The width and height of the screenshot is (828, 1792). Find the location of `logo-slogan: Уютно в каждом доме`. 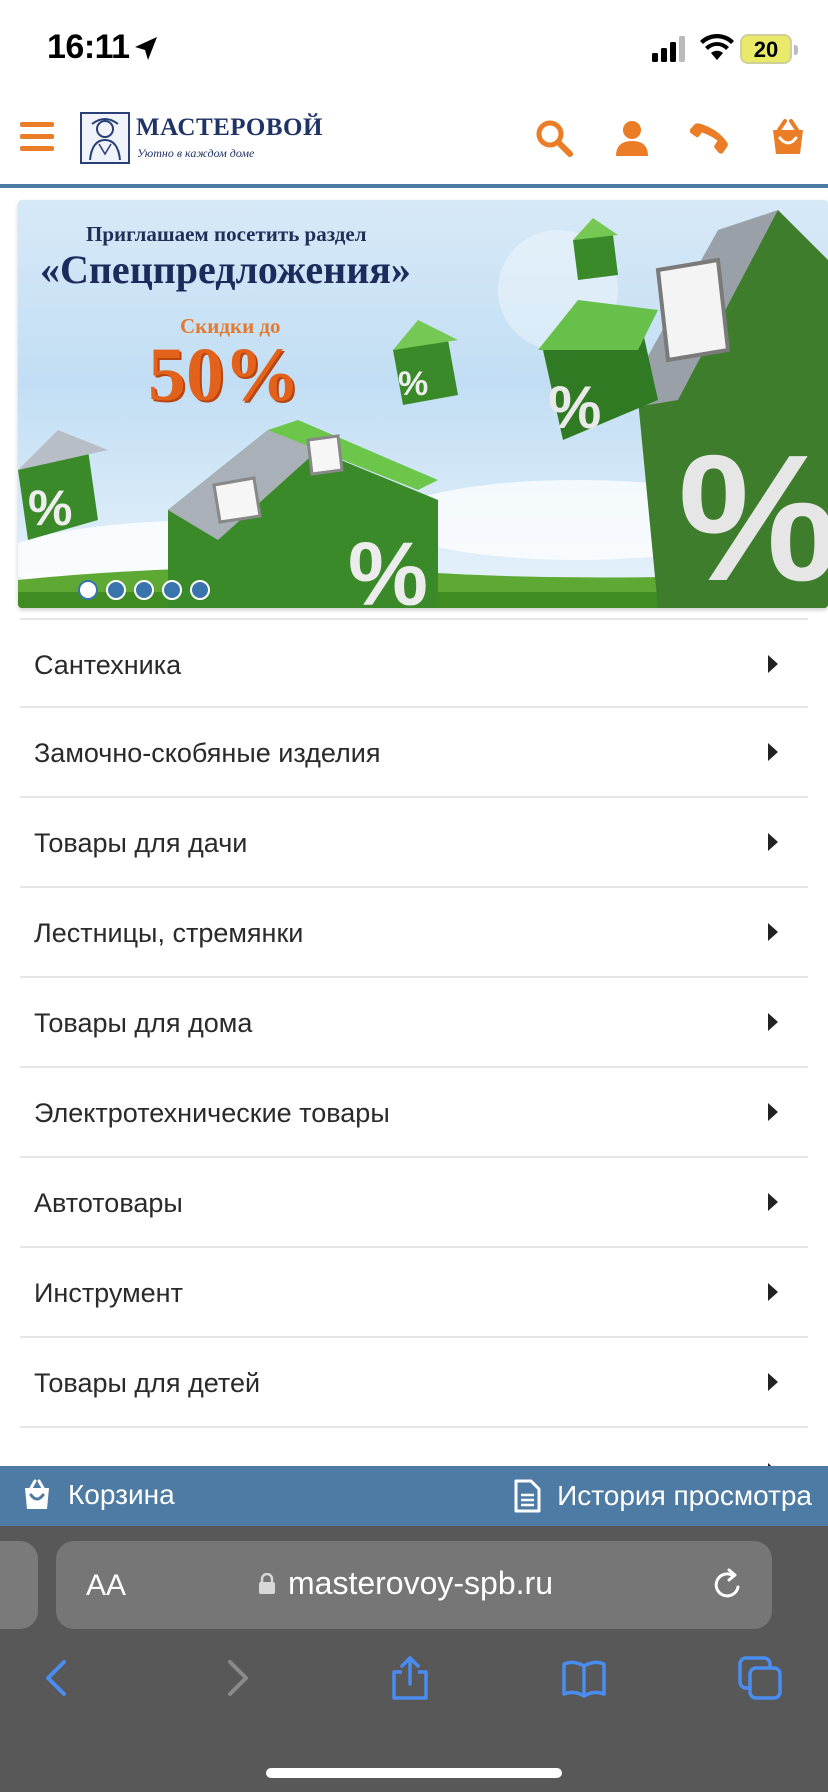

logo-slogan: Уютно в каждом доме is located at coordinates (196, 153).